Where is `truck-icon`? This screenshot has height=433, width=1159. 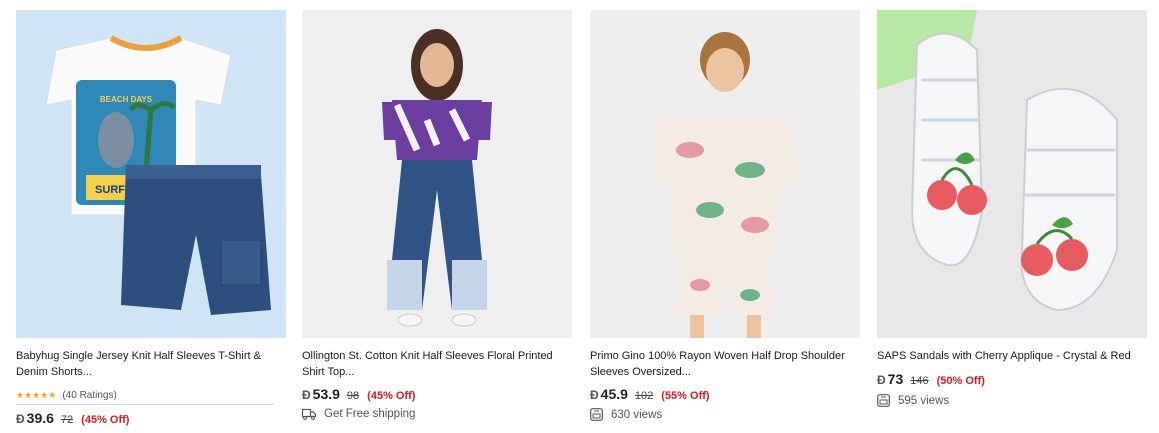 truck-icon is located at coordinates (309, 414).